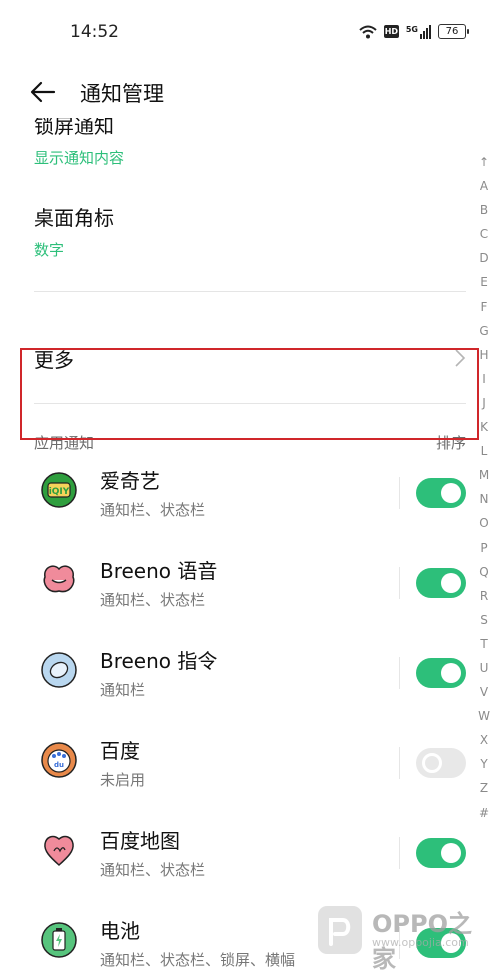  Describe the element at coordinates (484, 740) in the screenshot. I see `alphabet-index-letter: X` at that location.